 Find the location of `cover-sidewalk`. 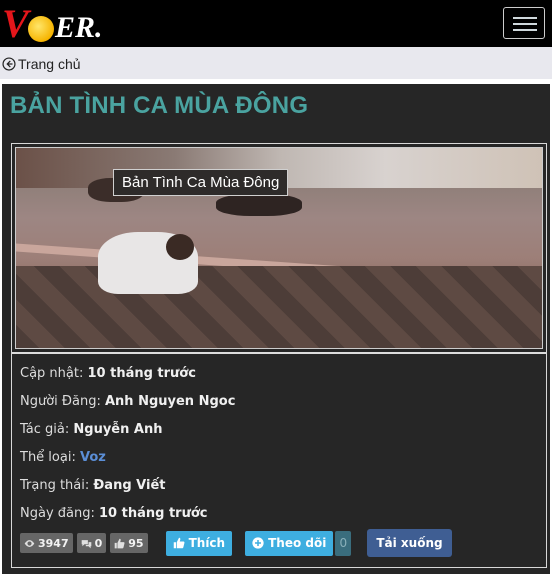

cover-sidewalk is located at coordinates (279, 307).